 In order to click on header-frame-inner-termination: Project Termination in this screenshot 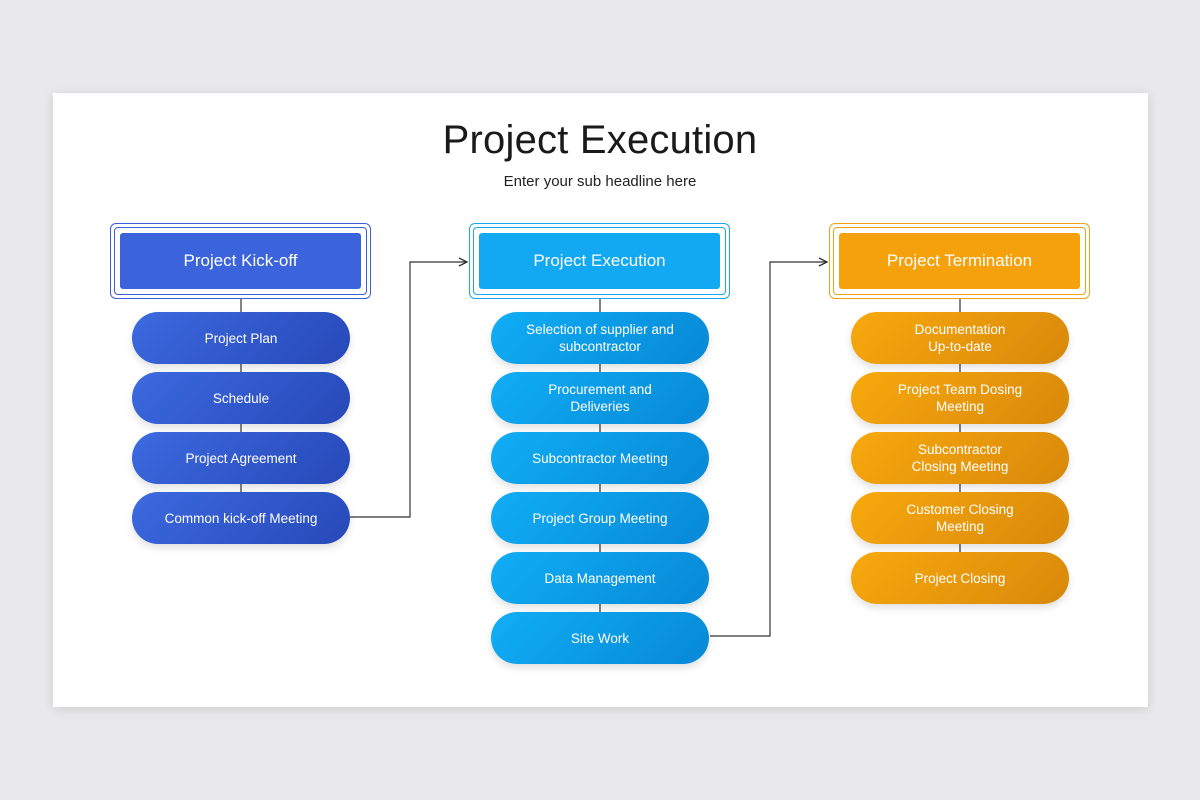, I will do `click(959, 261)`.